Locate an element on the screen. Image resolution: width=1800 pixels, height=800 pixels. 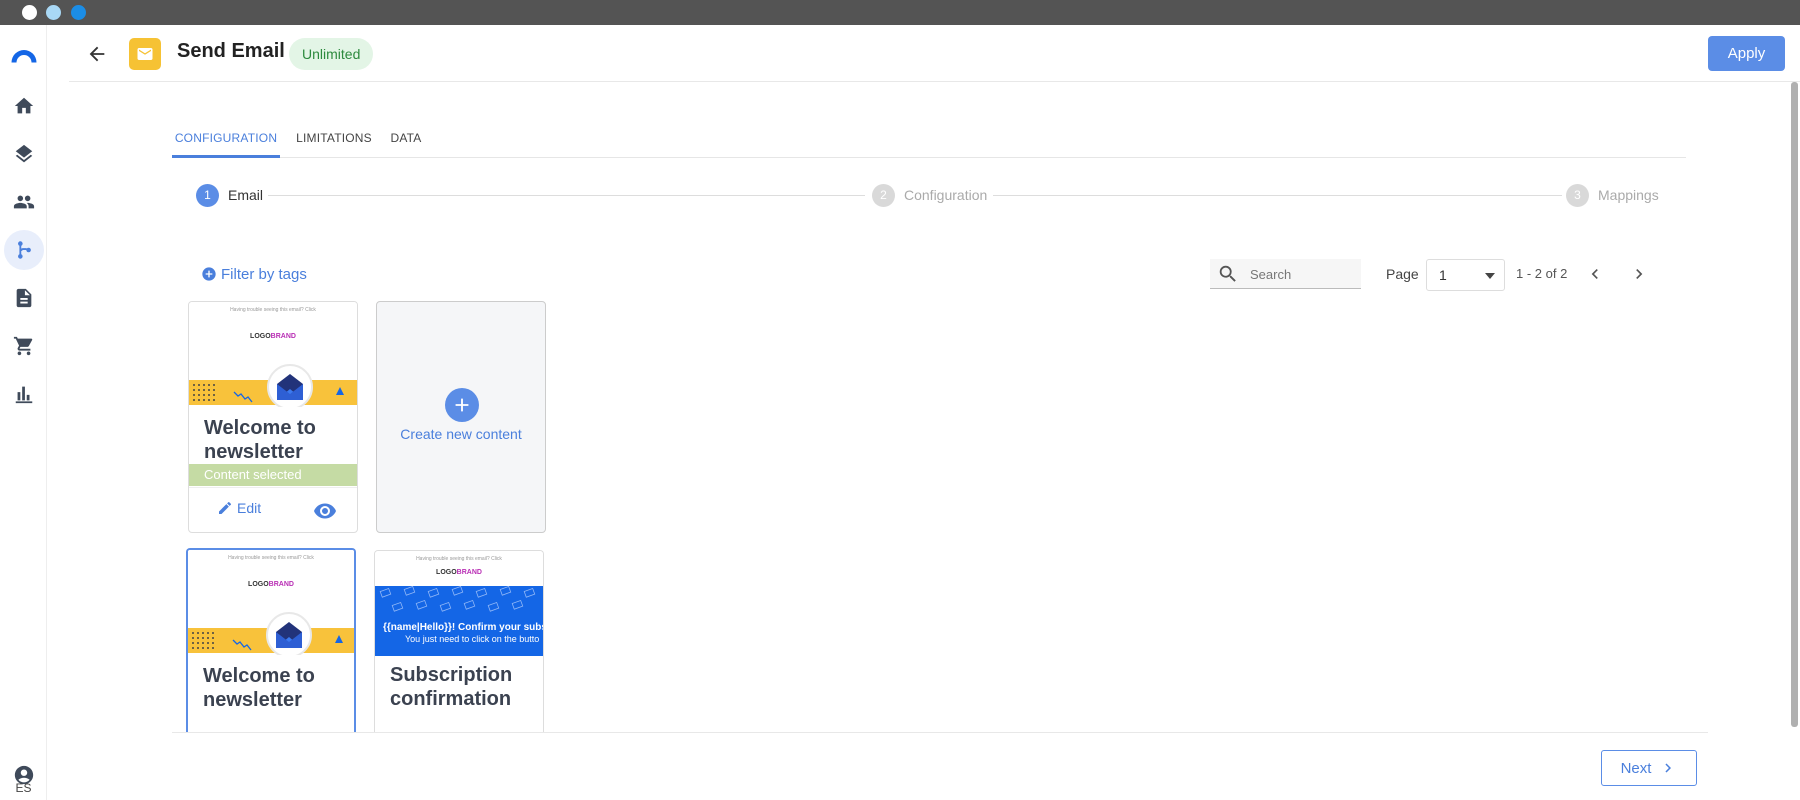
step-configuration: 2 Configuration is located at coordinates (929, 195).